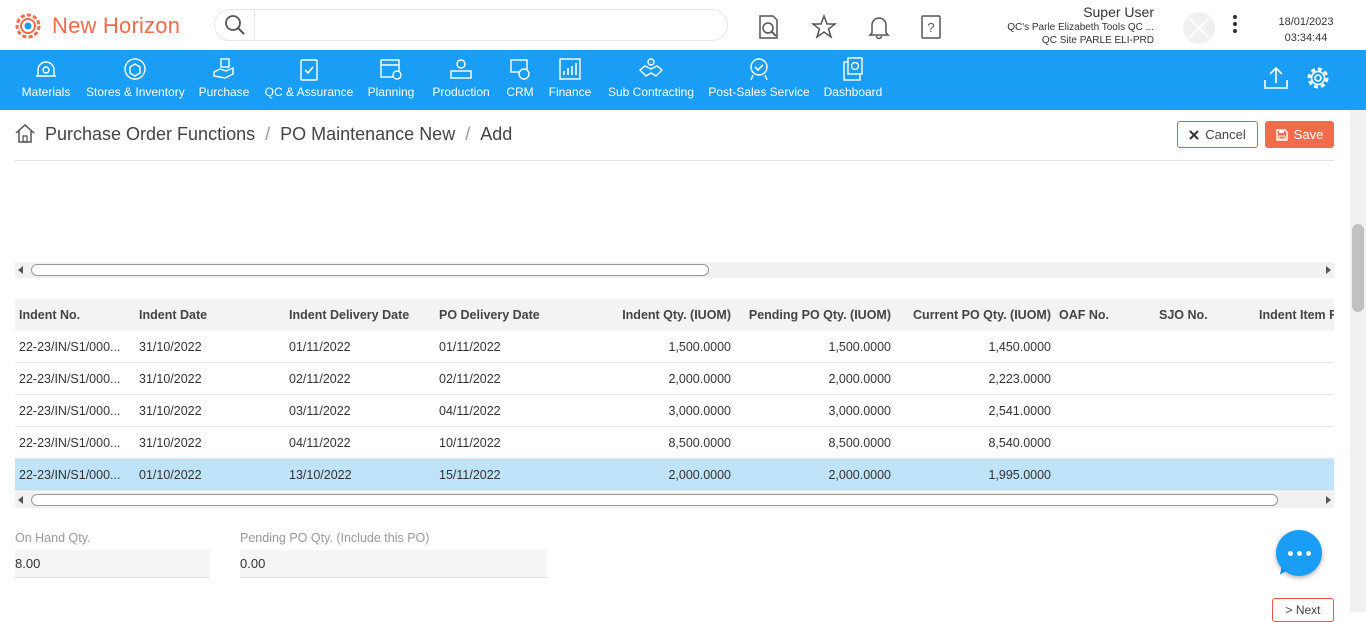 This screenshot has width=1366, height=622. Describe the element at coordinates (971, 315) in the screenshot. I see `column-header: Current PO Qty. (IUOM)` at that location.